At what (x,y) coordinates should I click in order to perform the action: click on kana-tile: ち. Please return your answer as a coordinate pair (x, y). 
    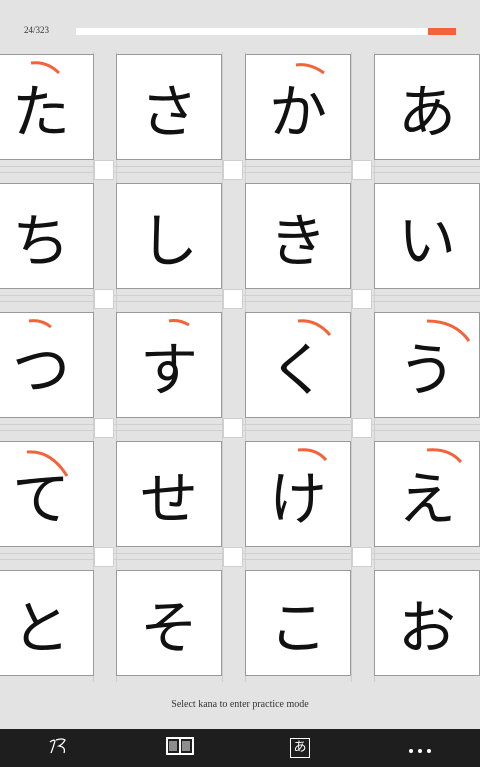
    Looking at the image, I should click on (47, 236).